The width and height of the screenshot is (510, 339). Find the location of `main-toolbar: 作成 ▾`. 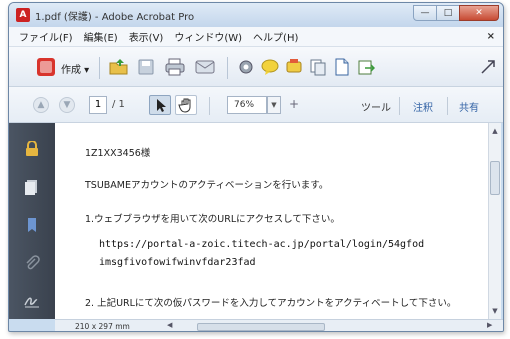

main-toolbar: 作成 ▾ is located at coordinates (256, 67).